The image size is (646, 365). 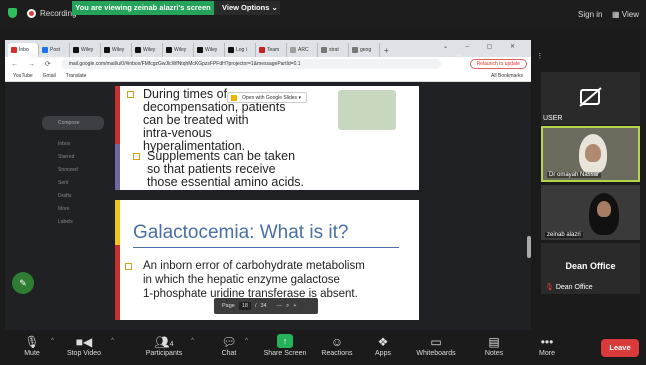 What do you see at coordinates (337, 345) in the screenshot?
I see `reactions-button: ☺ Reactions` at bounding box center [337, 345].